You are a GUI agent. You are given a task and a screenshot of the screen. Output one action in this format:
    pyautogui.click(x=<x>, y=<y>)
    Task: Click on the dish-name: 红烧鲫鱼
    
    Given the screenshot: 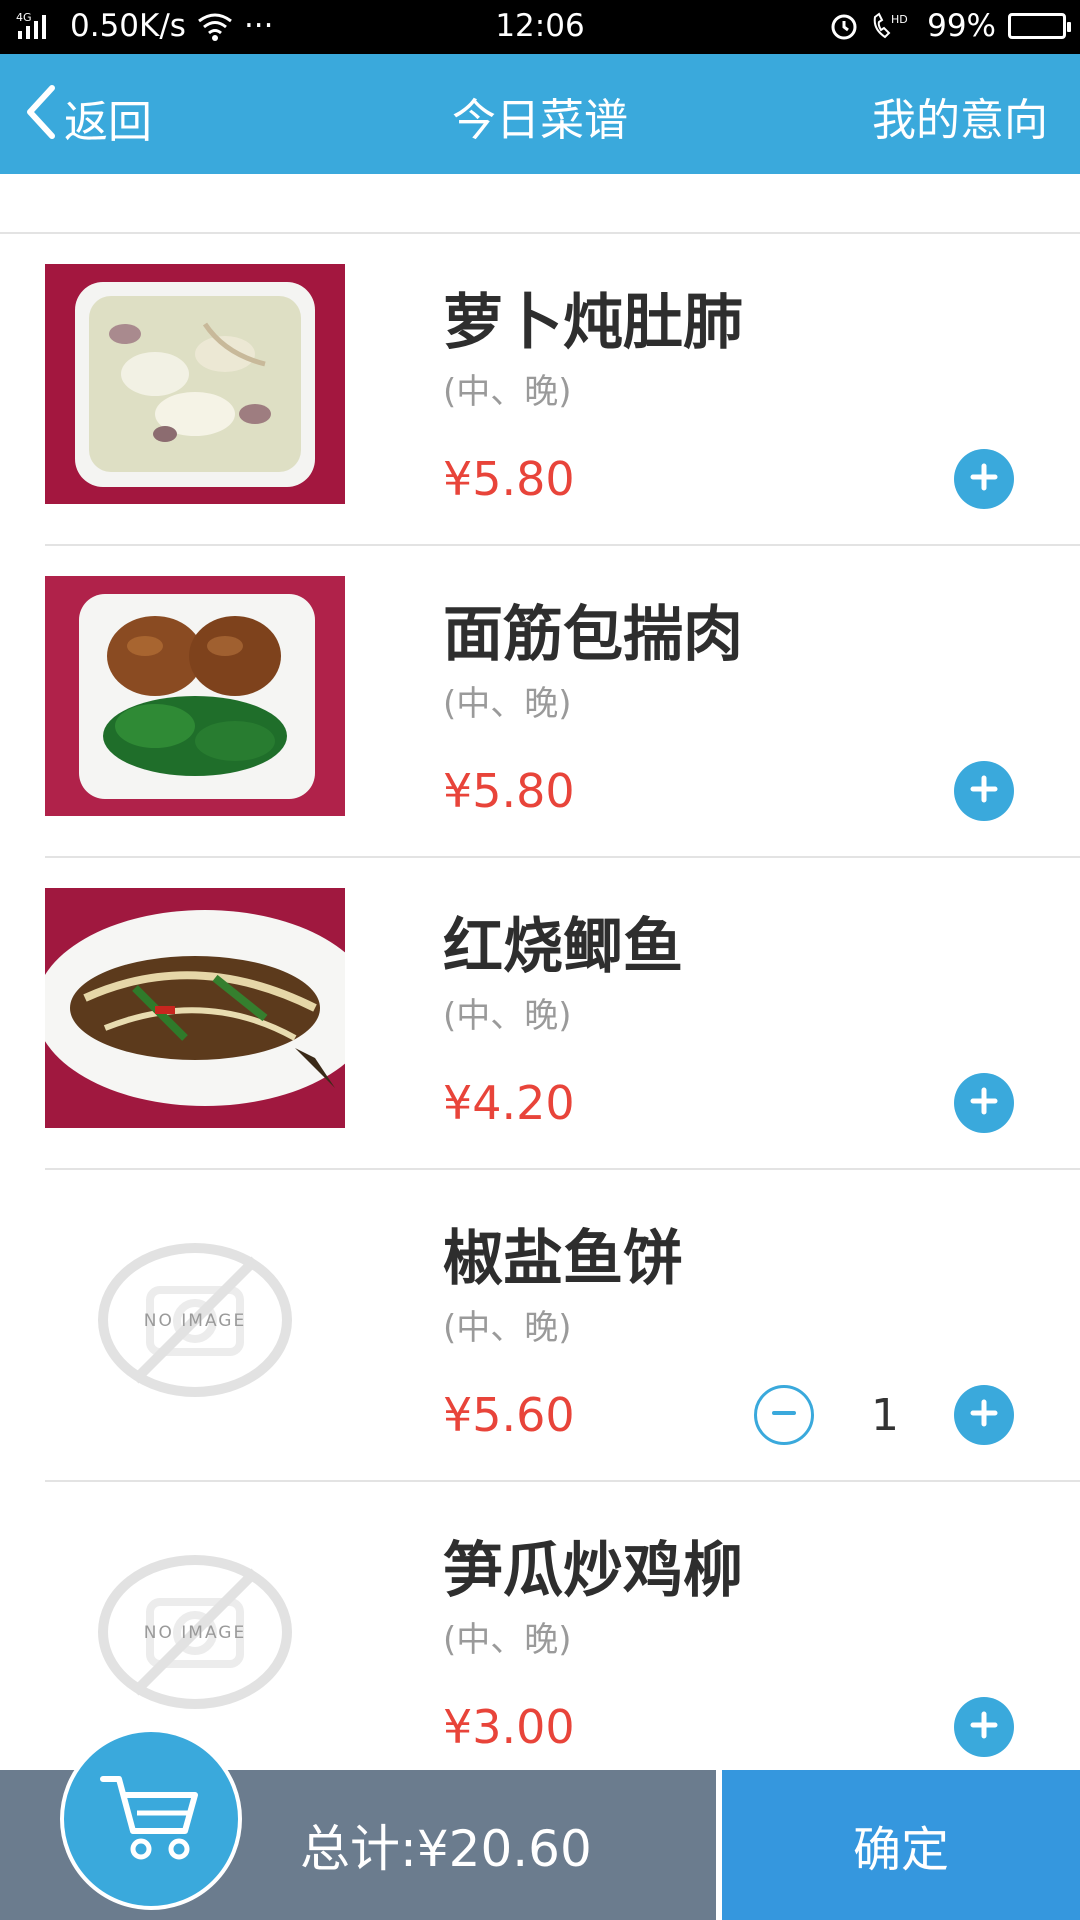 What is the action you would take?
    pyautogui.click(x=563, y=947)
    